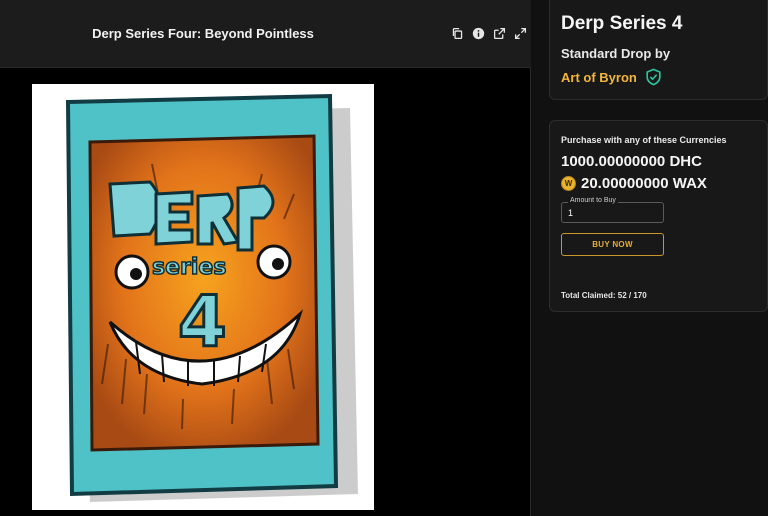  I want to click on info-icon, so click(478, 33).